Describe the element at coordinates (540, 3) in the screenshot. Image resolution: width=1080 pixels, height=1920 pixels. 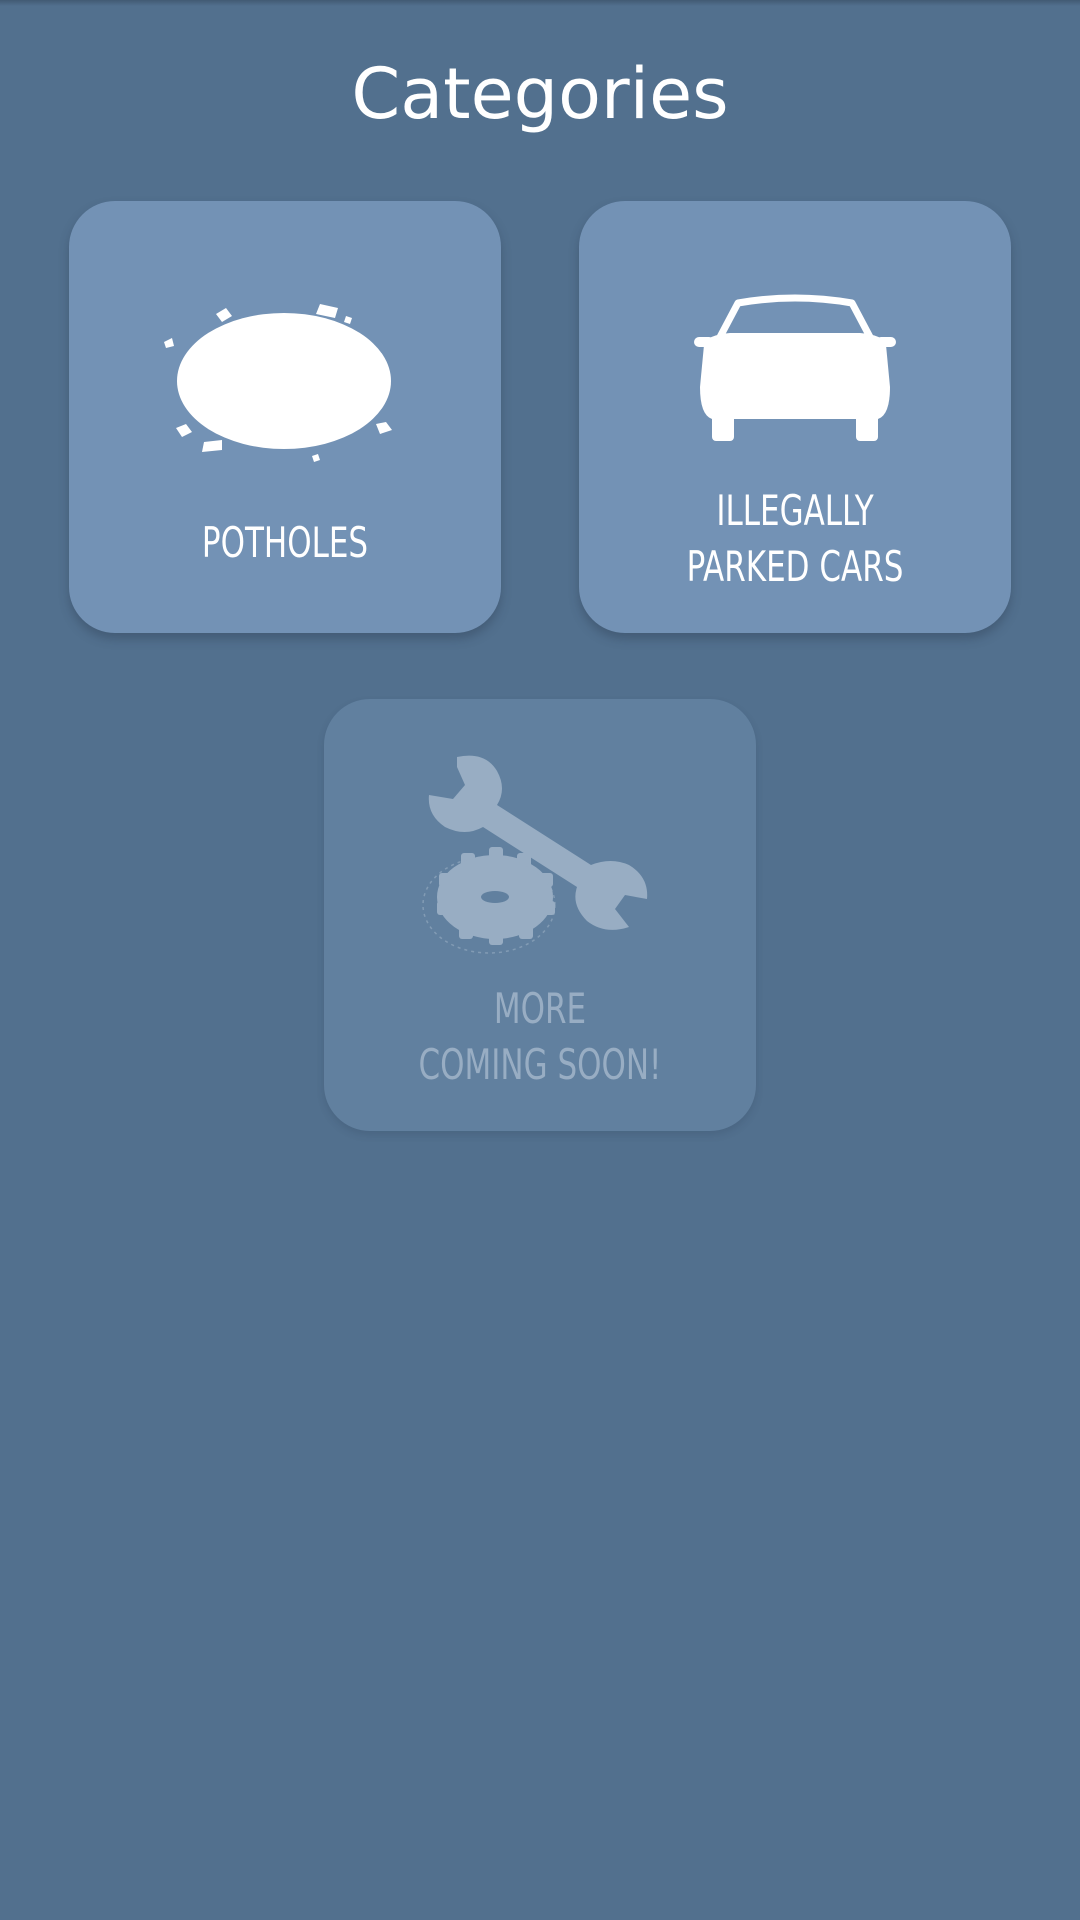
I see `status-bar-shadow` at that location.